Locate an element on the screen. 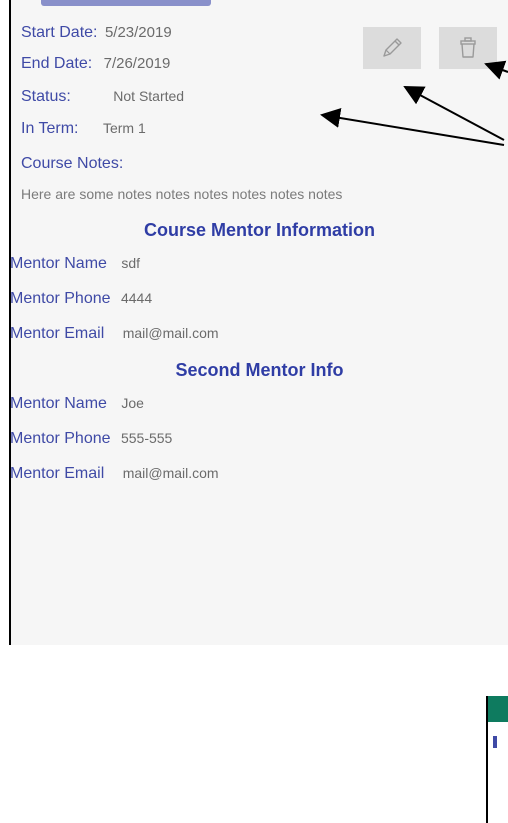 This screenshot has width=508, height=823. delete-button is located at coordinates (468, 48).